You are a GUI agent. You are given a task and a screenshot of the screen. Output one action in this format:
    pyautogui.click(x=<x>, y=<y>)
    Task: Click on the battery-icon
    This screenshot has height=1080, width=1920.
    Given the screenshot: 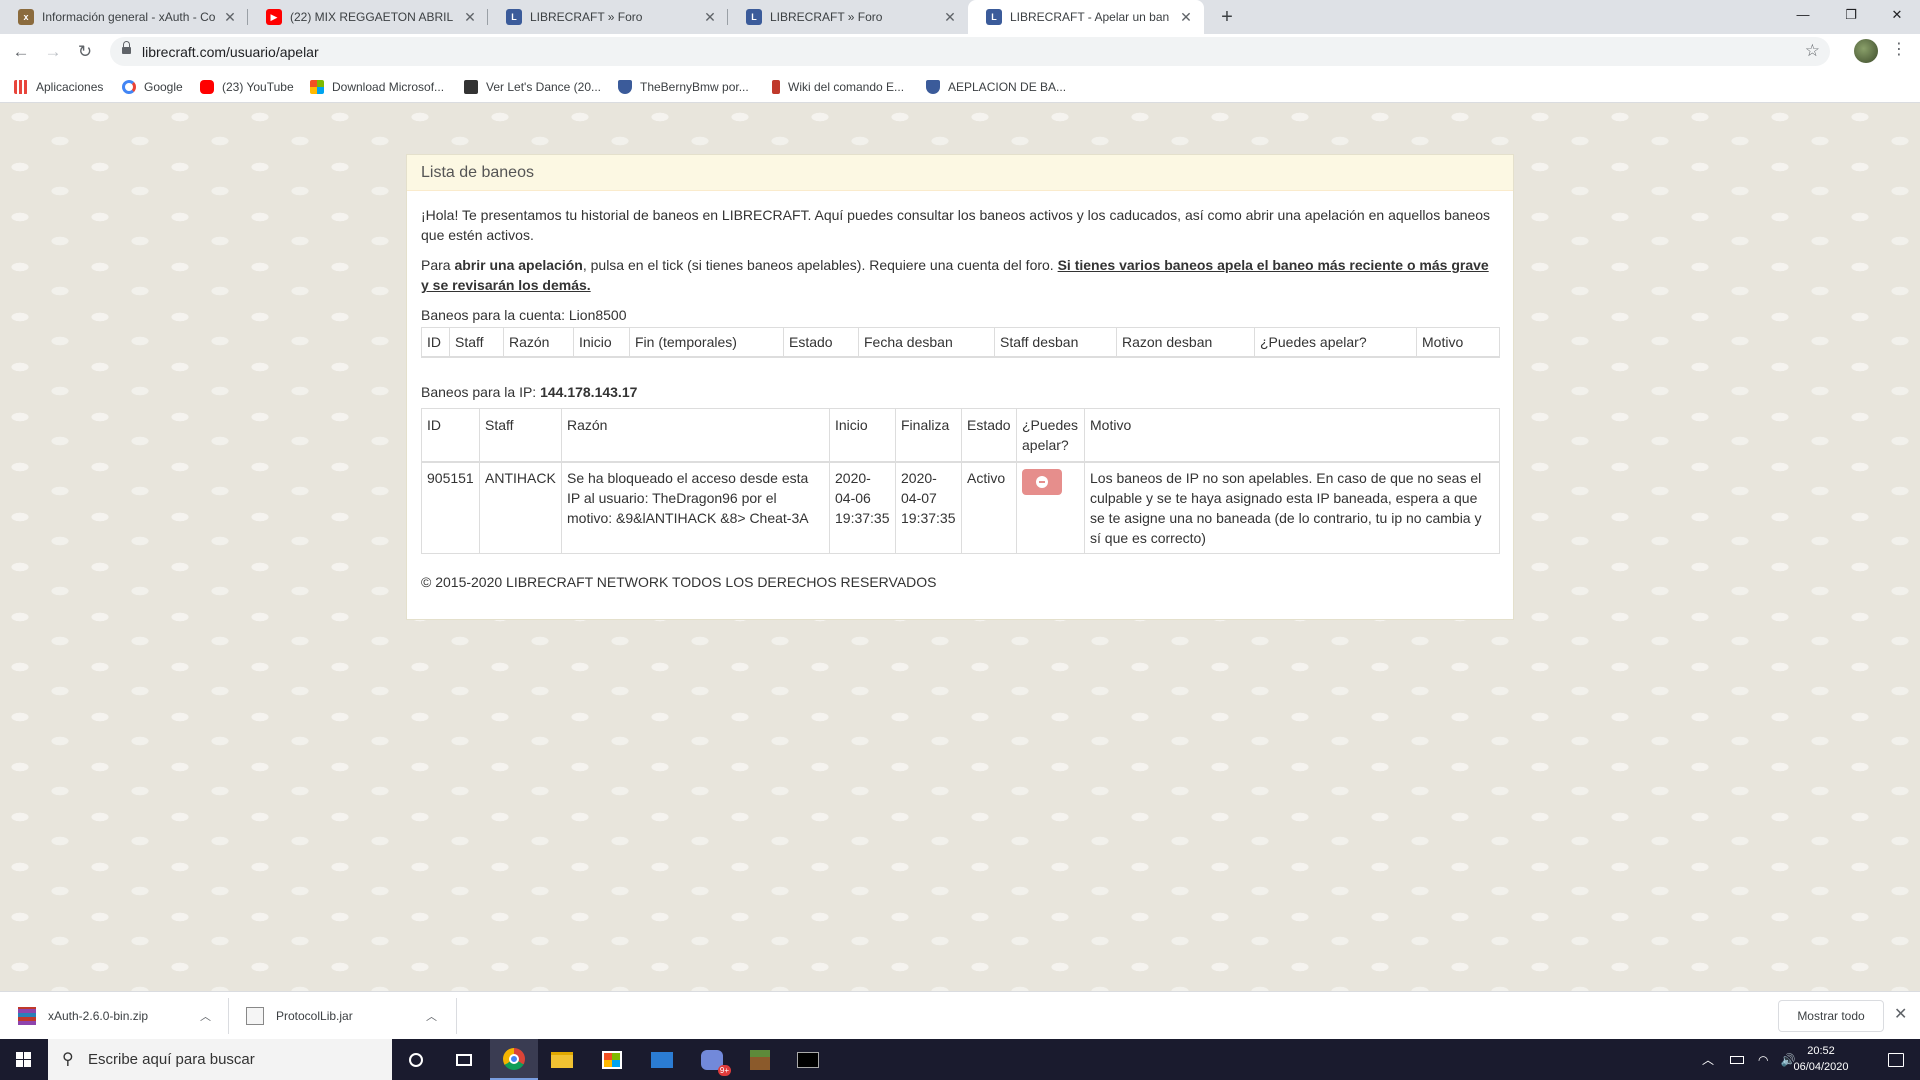 What is the action you would take?
    pyautogui.click(x=1737, y=1059)
    